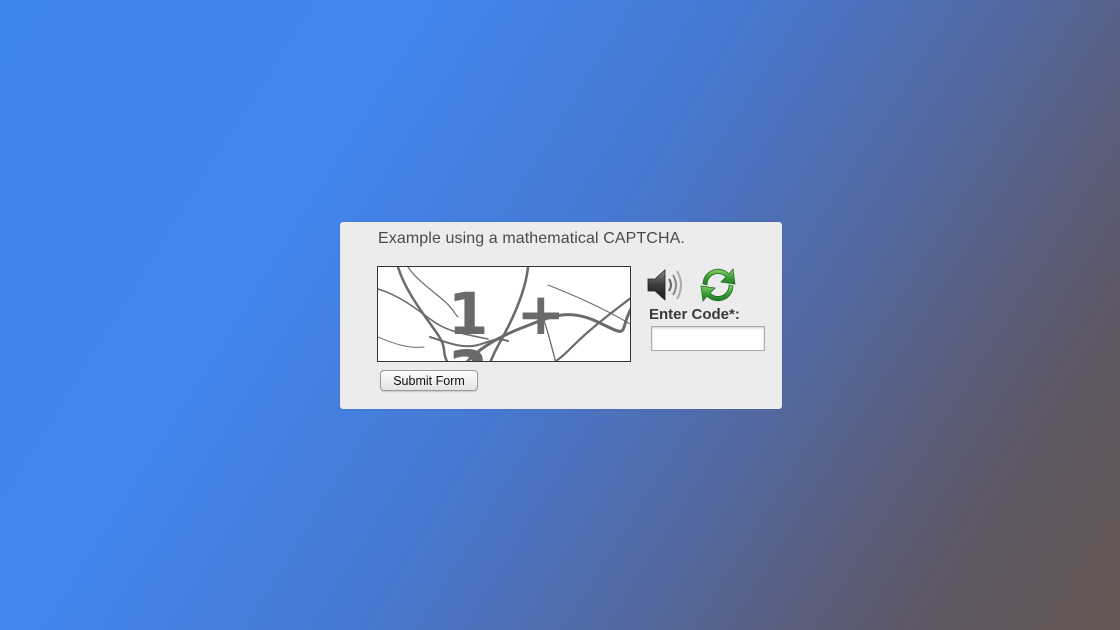 The image size is (1120, 630). I want to click on refresh-captcha-button, so click(718, 285).